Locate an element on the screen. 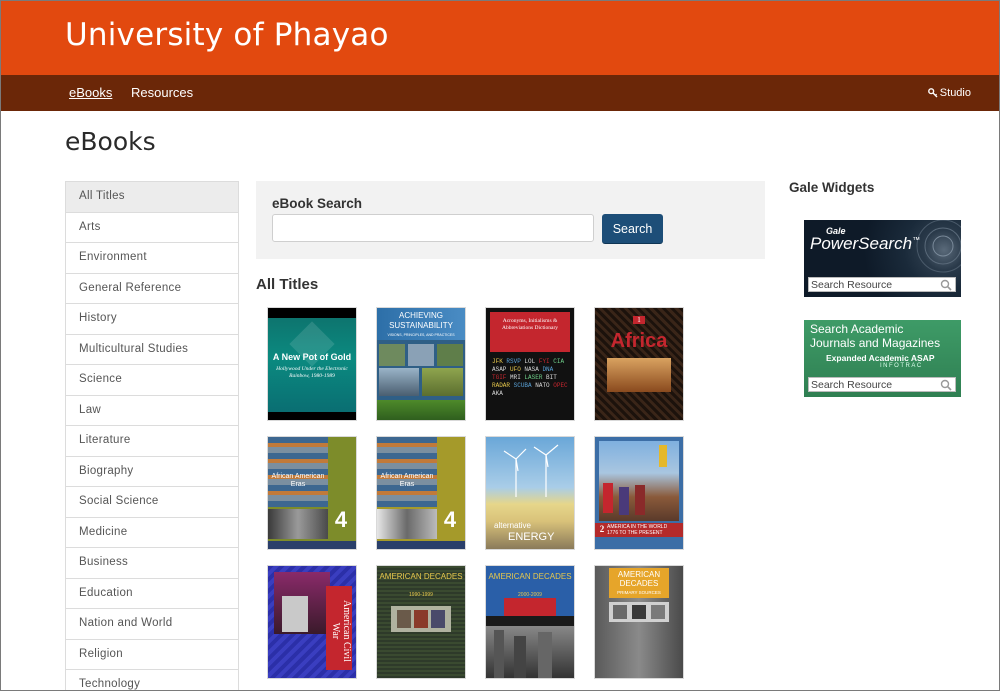 This screenshot has width=1000, height=691. book-cover-african-american-eras-1: African American Eras 4 is located at coordinates (312, 493).